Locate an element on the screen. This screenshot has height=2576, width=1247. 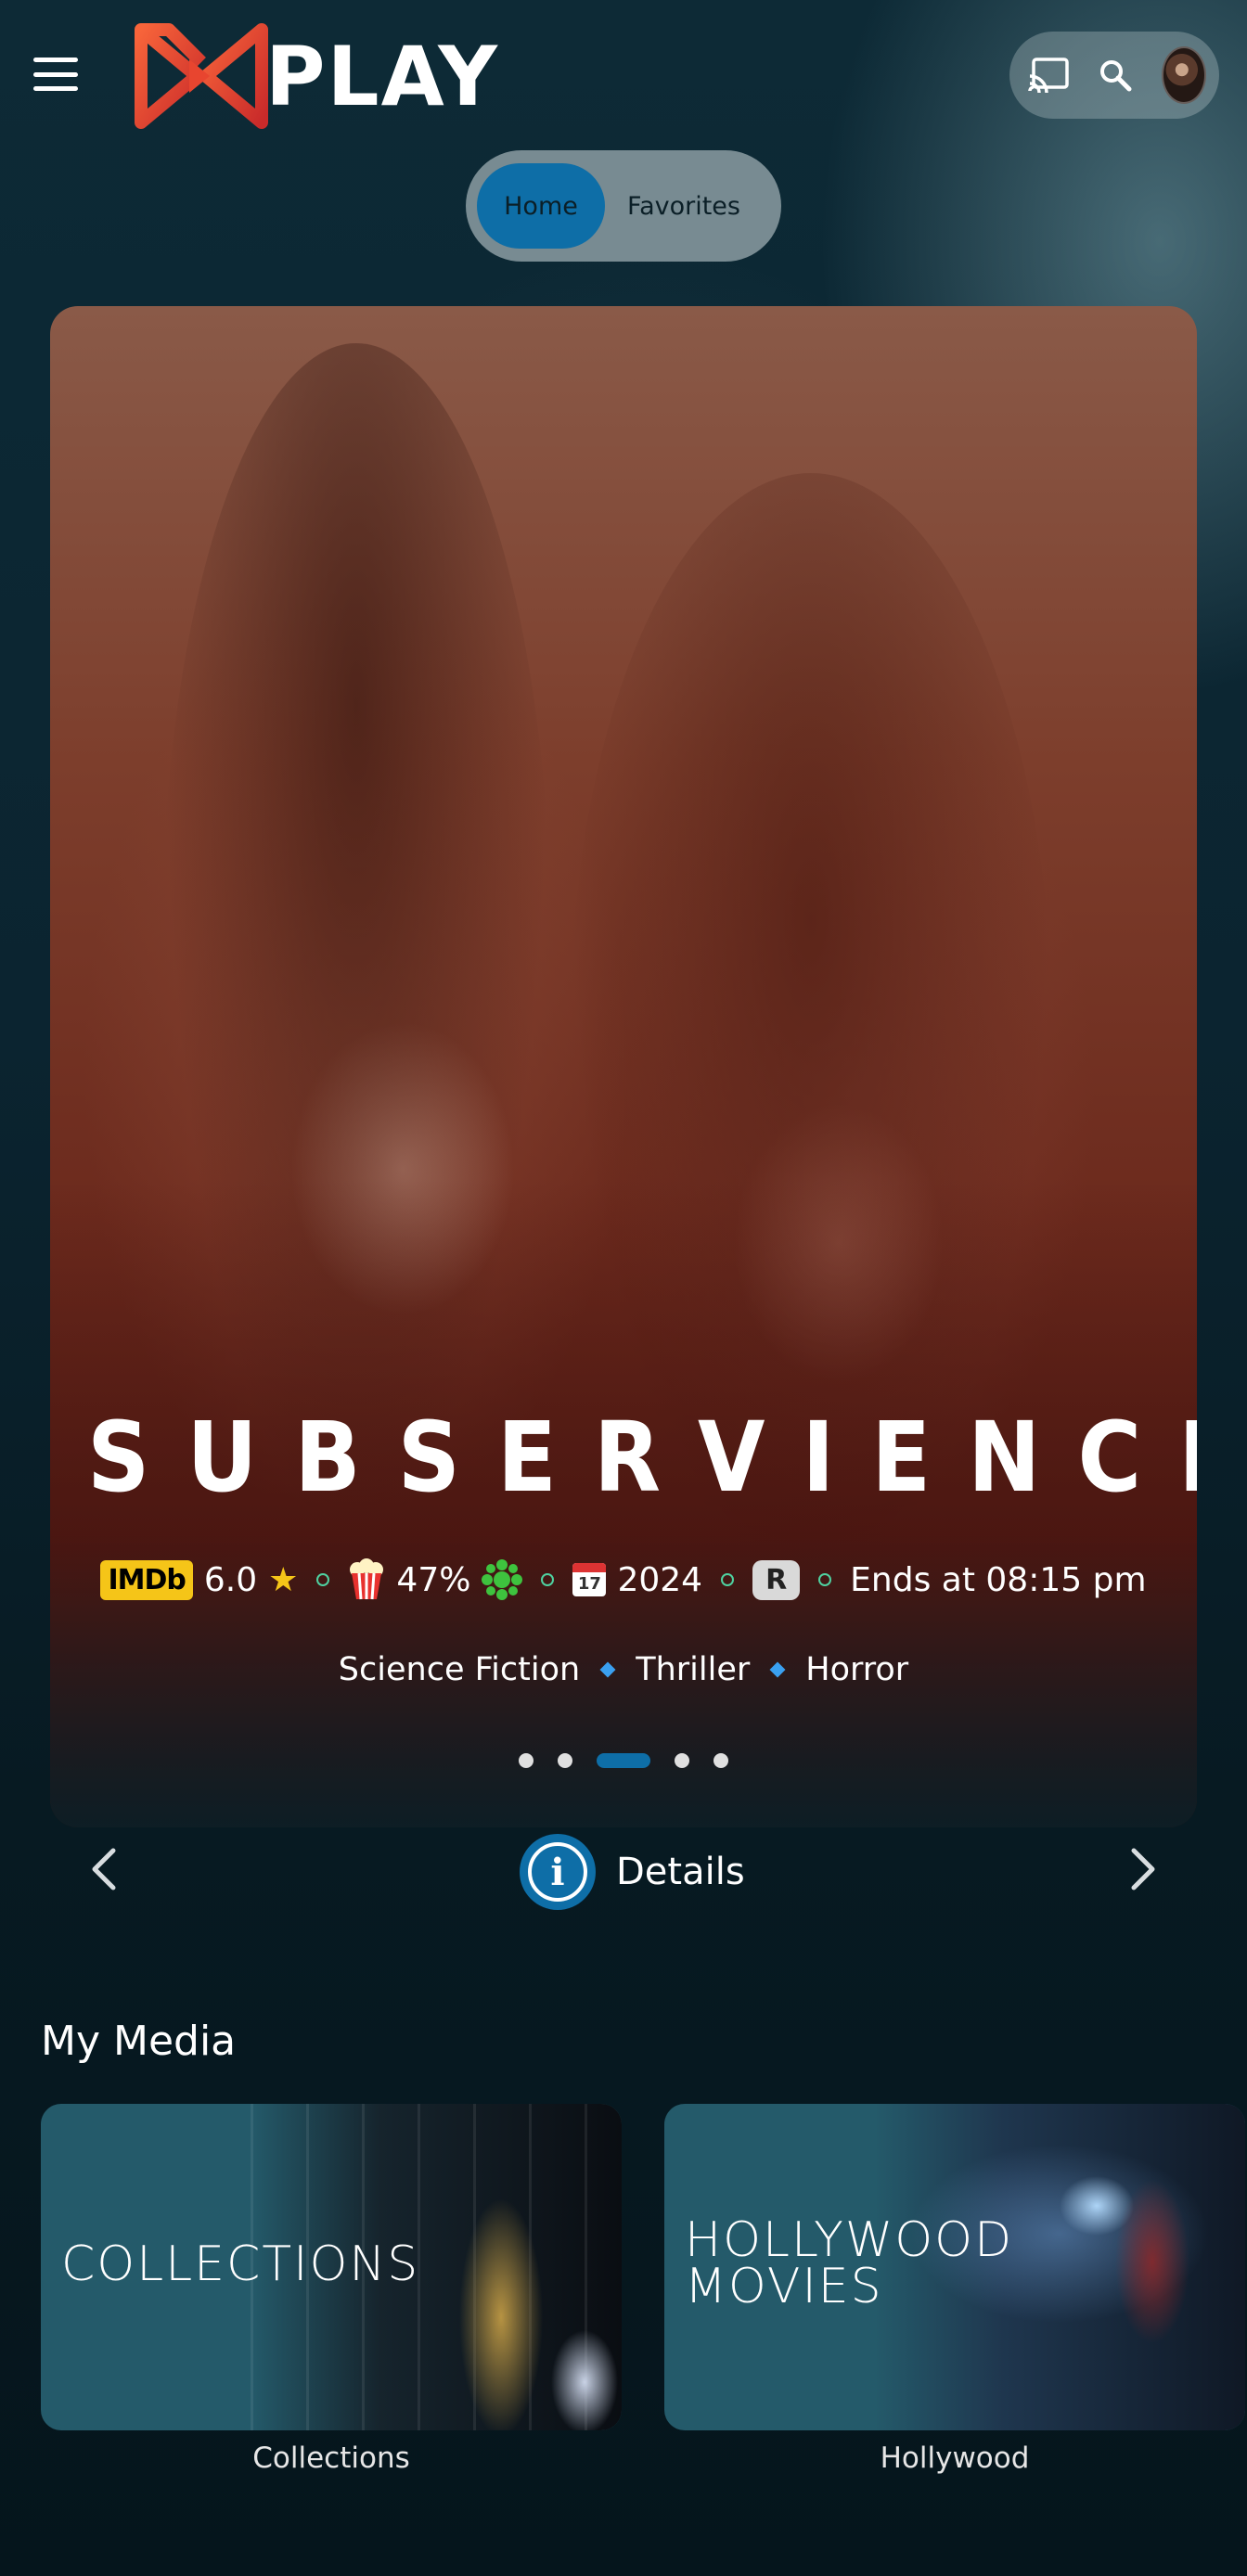
tab-favorites: Favorites is located at coordinates (684, 206).